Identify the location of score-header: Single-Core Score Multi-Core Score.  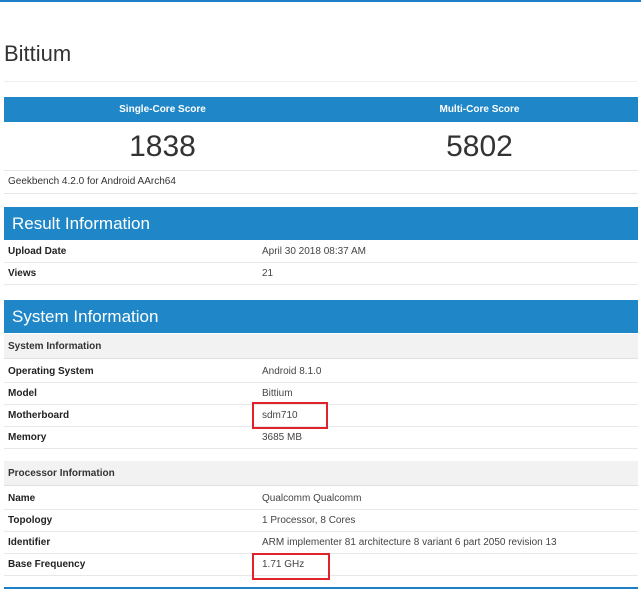
(321, 109).